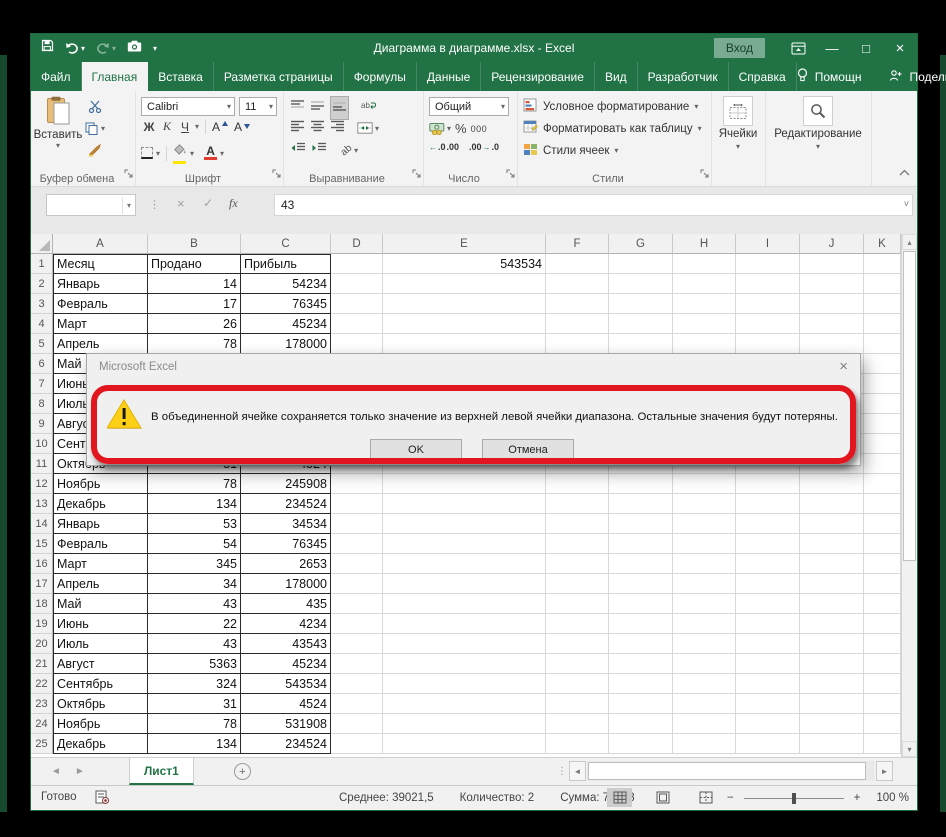 The image size is (946, 837). I want to click on conditional-formatting-button: Условное форматирование ▾, so click(608, 106).